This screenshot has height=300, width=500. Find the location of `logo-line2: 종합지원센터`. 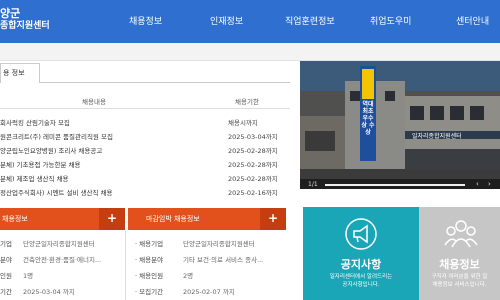

logo-line2: 종합지원센터 is located at coordinates (25, 26).